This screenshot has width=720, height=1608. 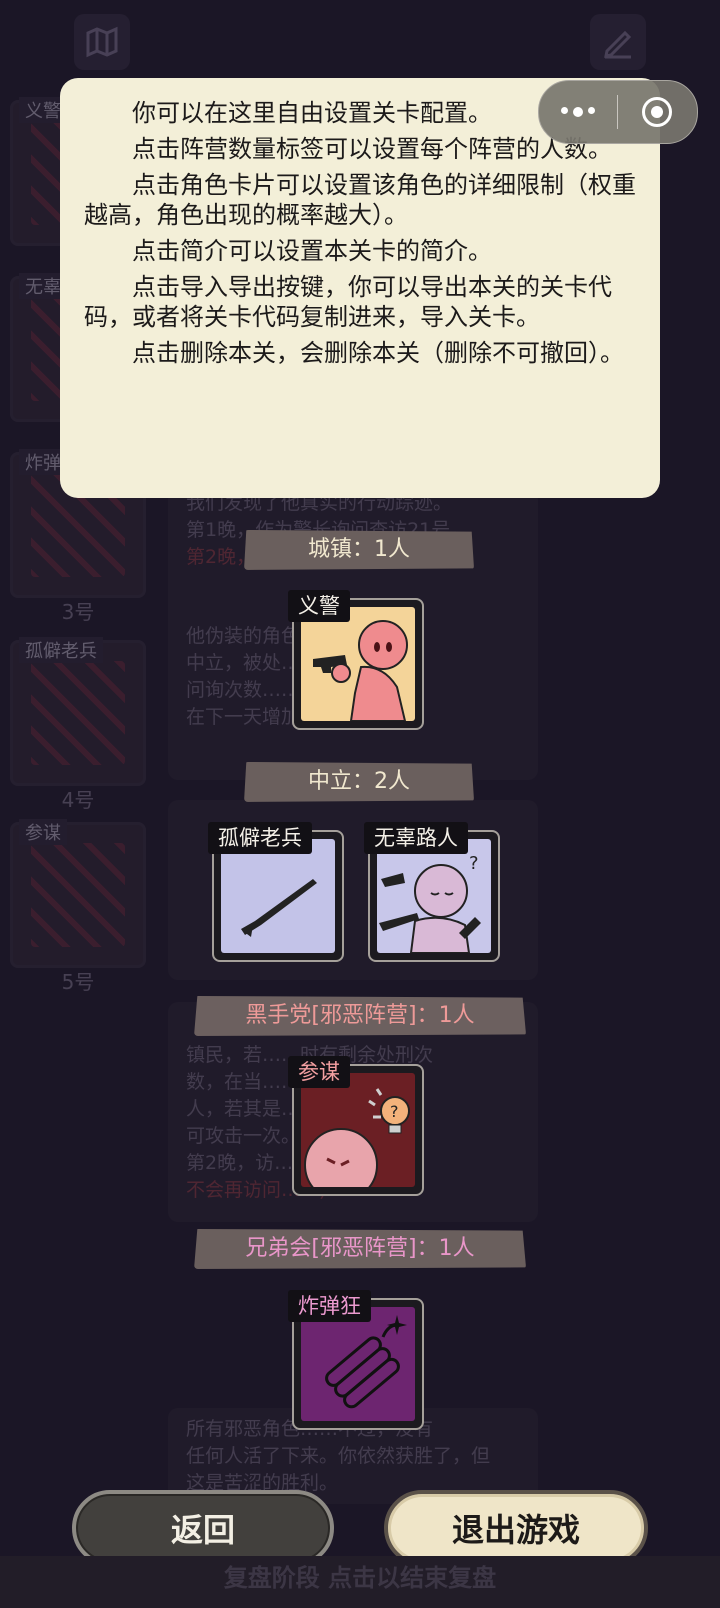 I want to click on role-card-advisor: ? 参谋, so click(x=356, y=1126).